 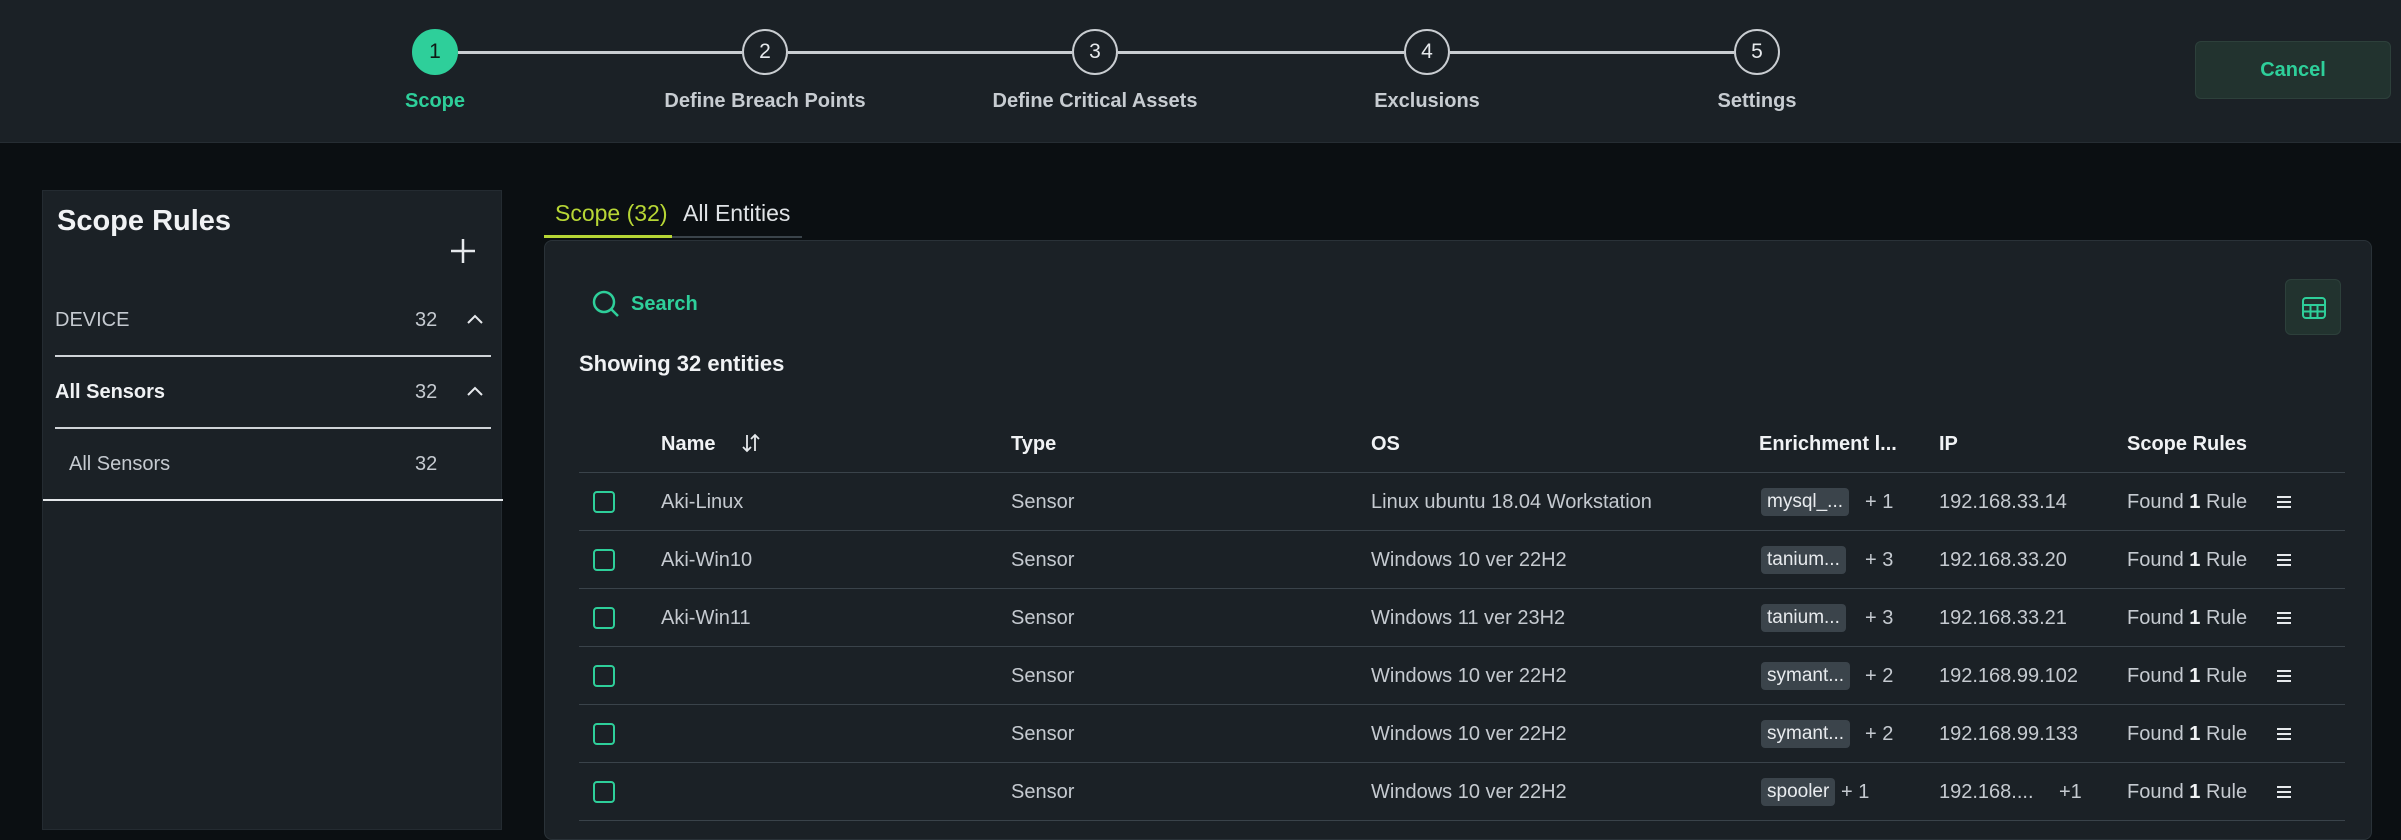 I want to click on search-label: Search, so click(x=664, y=303).